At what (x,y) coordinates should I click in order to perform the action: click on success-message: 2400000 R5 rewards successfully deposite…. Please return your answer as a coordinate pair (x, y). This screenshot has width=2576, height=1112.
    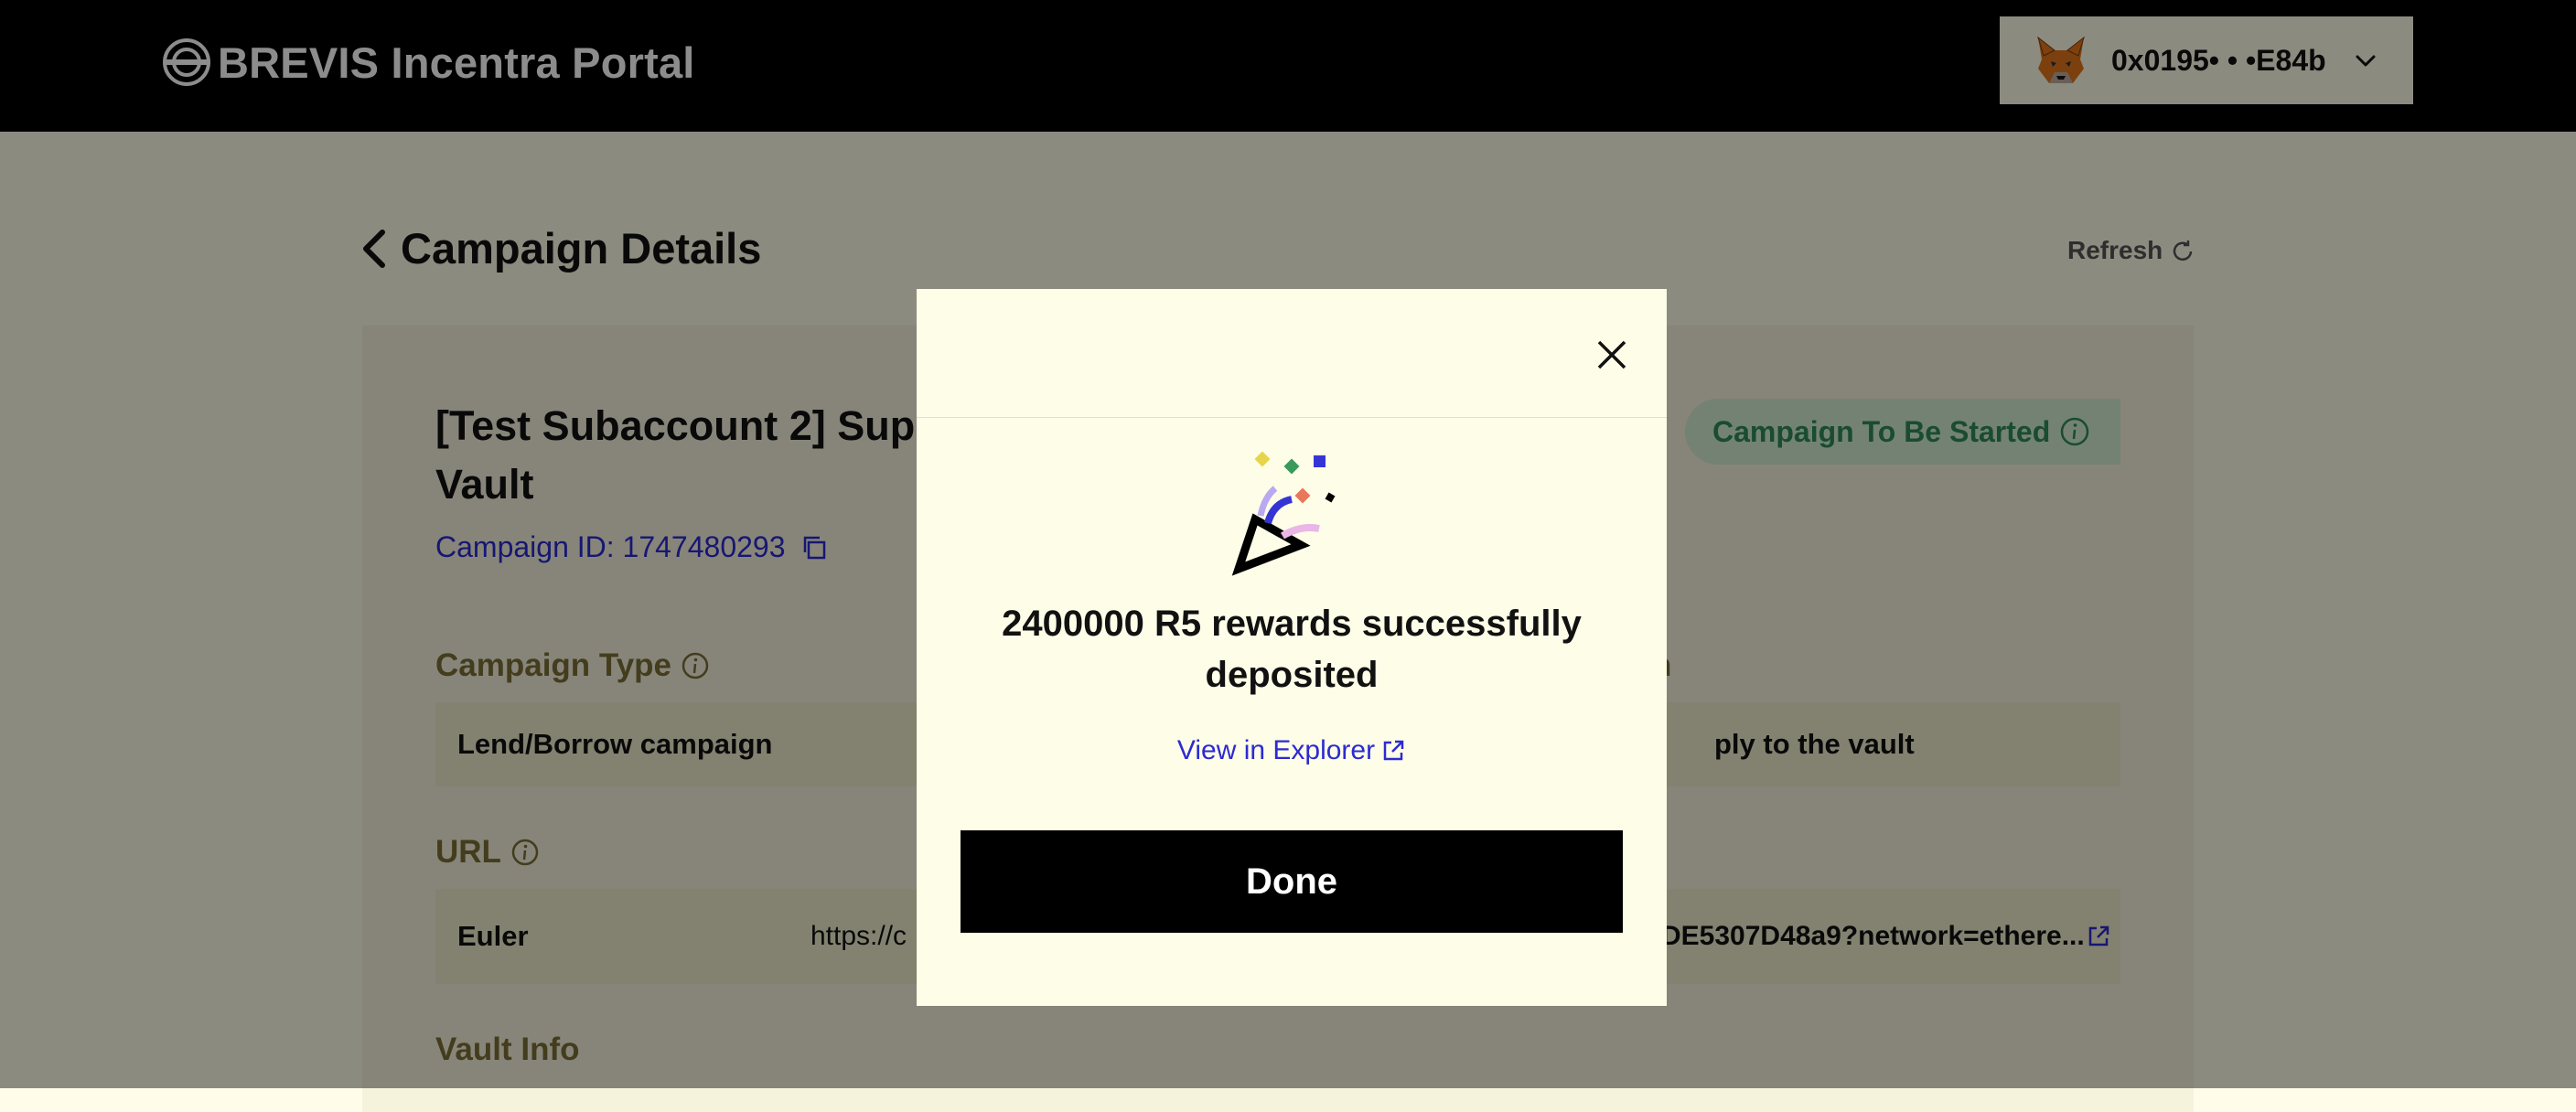
    Looking at the image, I should click on (1292, 649).